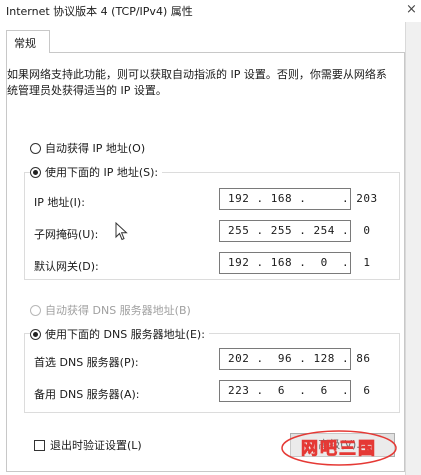 This screenshot has height=475, width=421. Describe the element at coordinates (35, 334) in the screenshot. I see `radio-manual-dns-circle` at that location.